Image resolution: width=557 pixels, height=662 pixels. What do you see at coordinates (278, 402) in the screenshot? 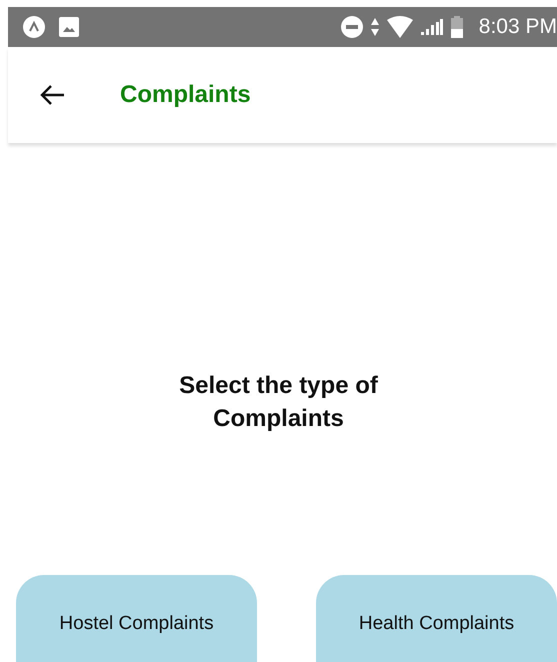
I see `prompt-heading: Select the type of Complaints` at bounding box center [278, 402].